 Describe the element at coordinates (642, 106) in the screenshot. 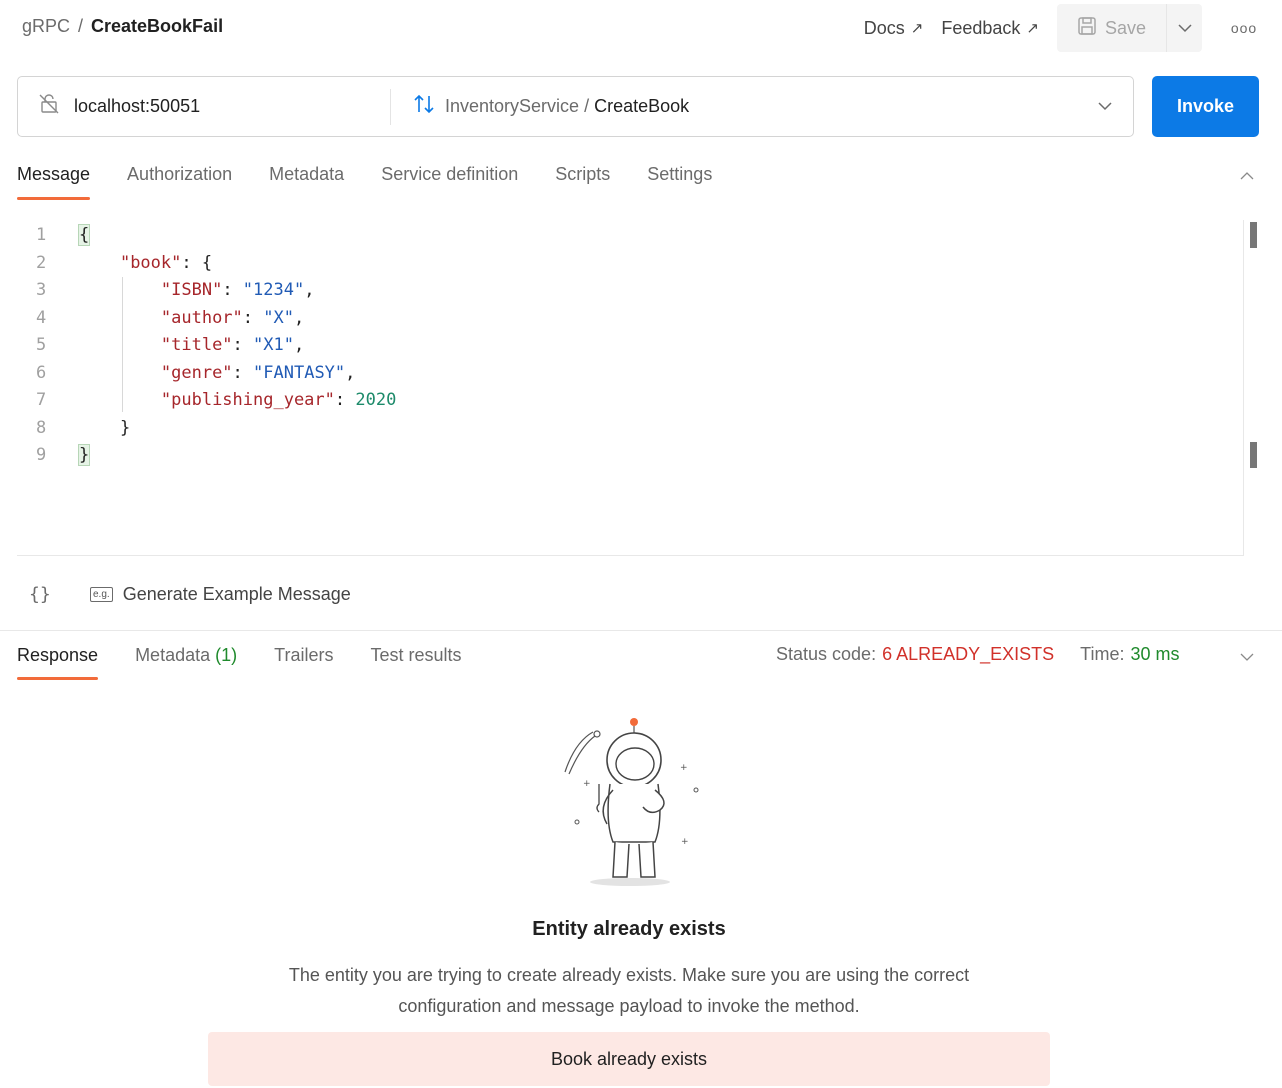

I see `method-name: CreateBook` at that location.